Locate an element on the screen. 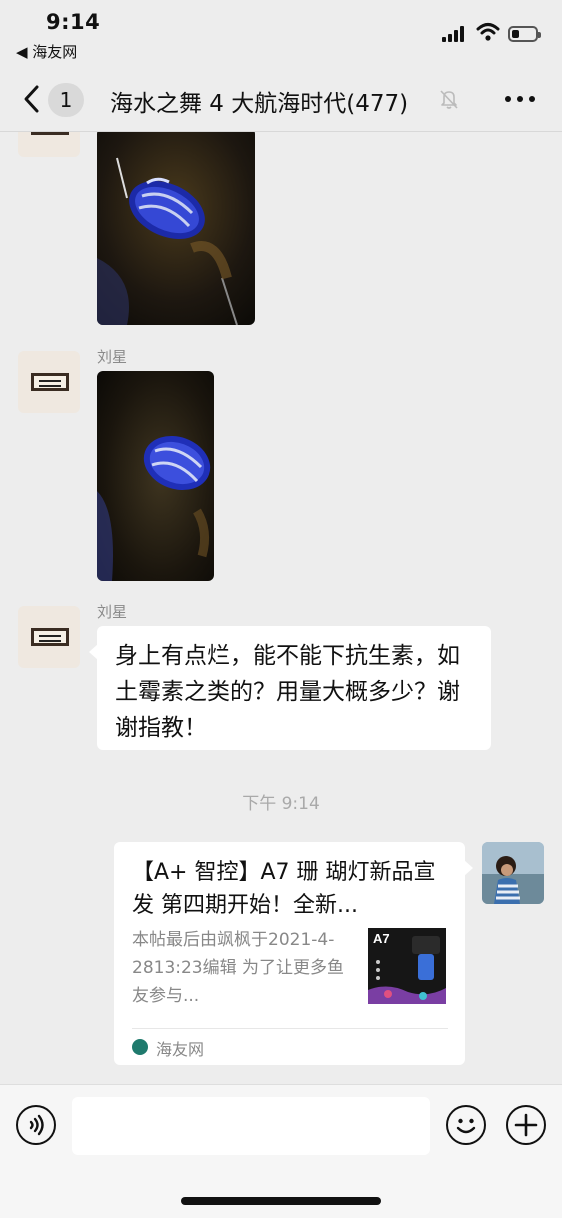 The height and width of the screenshot is (1218, 562). back-to-app-link: ◀ 海友网 is located at coordinates (46, 51).